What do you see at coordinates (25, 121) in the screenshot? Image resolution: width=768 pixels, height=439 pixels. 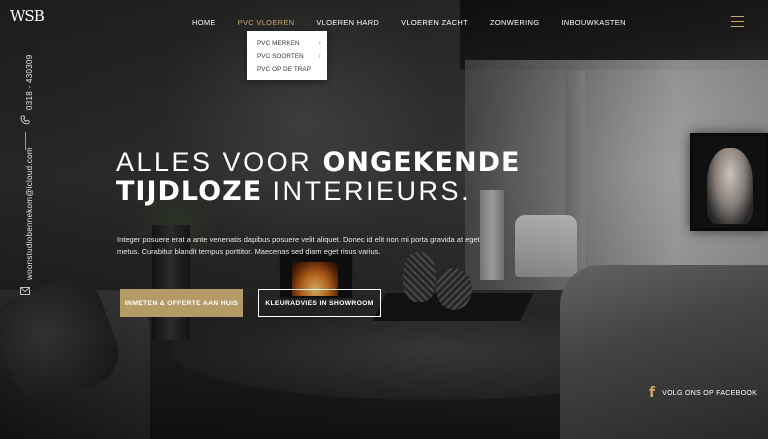 I see `phone-icon` at bounding box center [25, 121].